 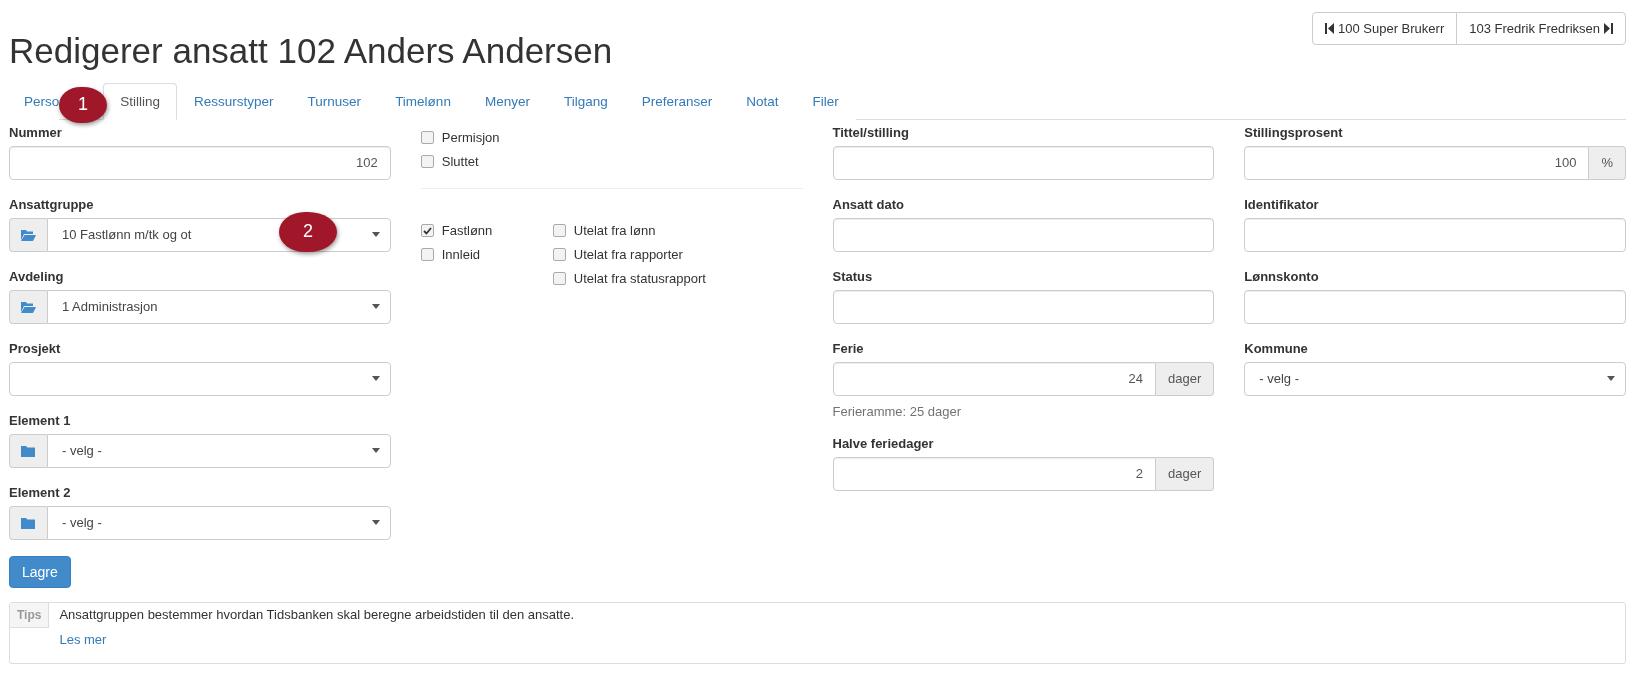 I want to click on field-label: Element 2, so click(x=40, y=492).